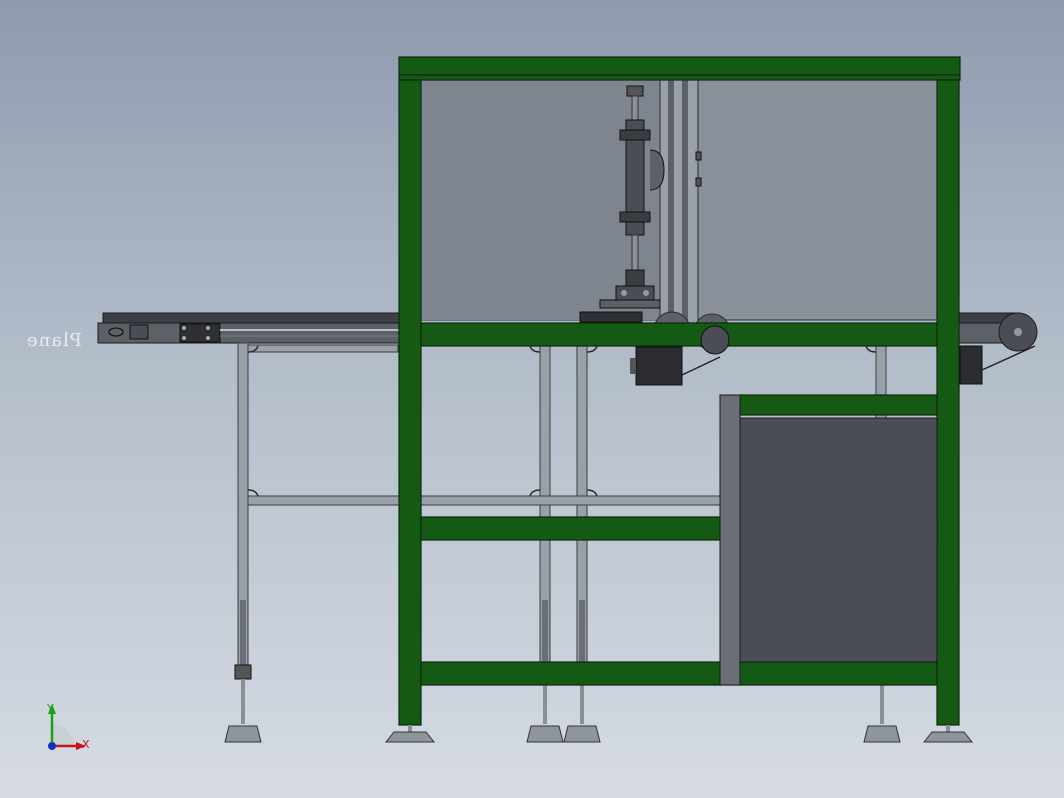 This screenshot has height=798, width=1064. I want to click on coordinate-triad, so click(67, 727).